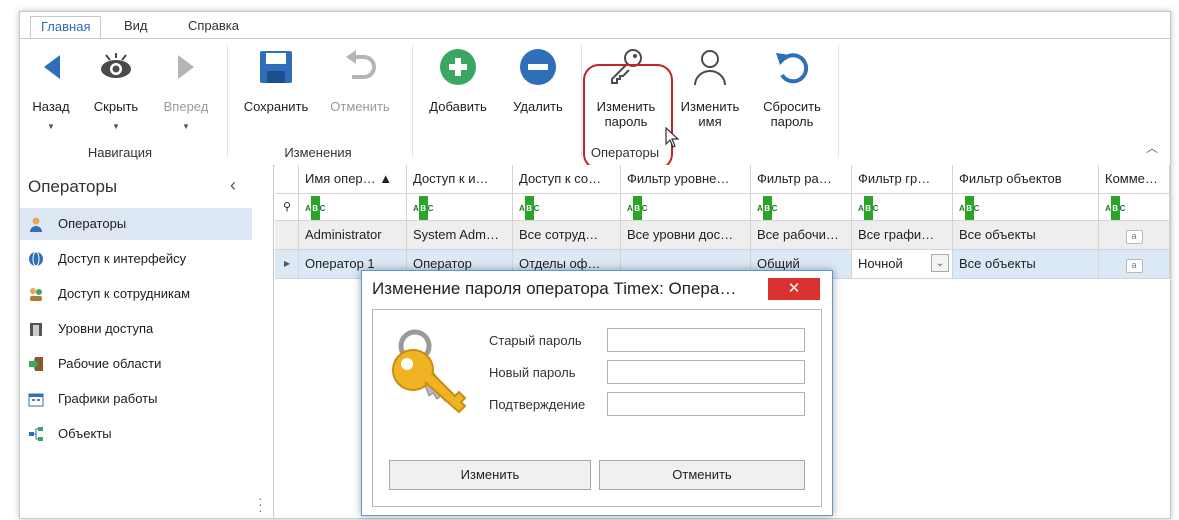 This screenshot has width=1179, height=520. Describe the element at coordinates (706, 404) in the screenshot. I see `confirm-password-input` at that location.